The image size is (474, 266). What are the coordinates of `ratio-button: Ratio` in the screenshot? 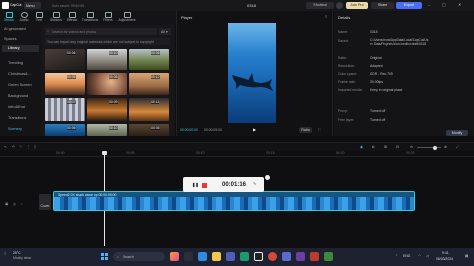 It's located at (305, 130).